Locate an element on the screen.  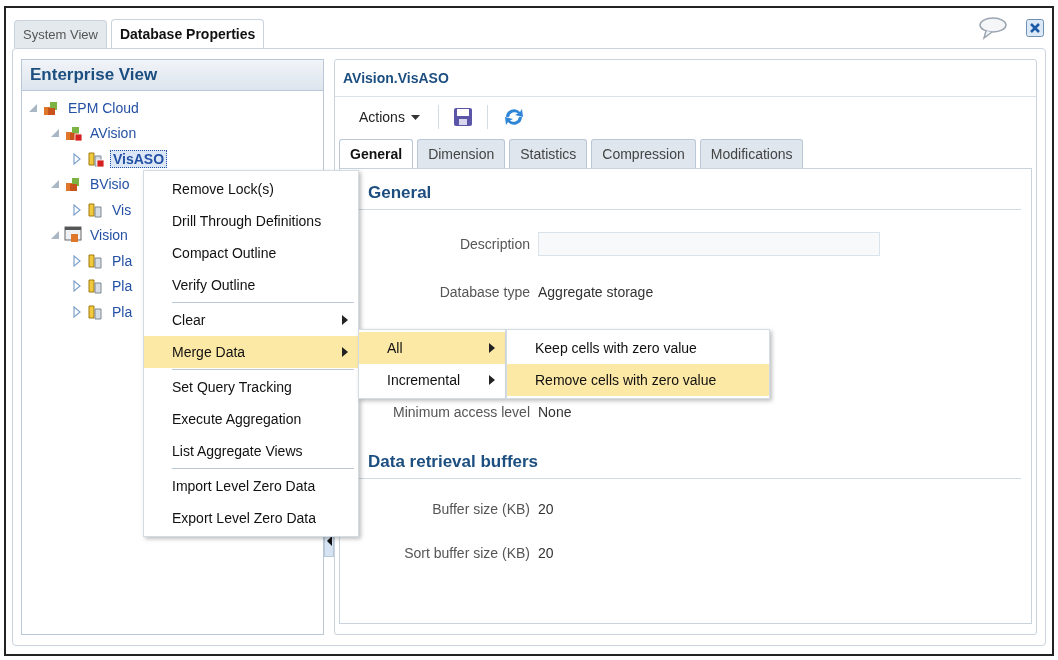
tree-item: BVisio is located at coordinates (110, 184).